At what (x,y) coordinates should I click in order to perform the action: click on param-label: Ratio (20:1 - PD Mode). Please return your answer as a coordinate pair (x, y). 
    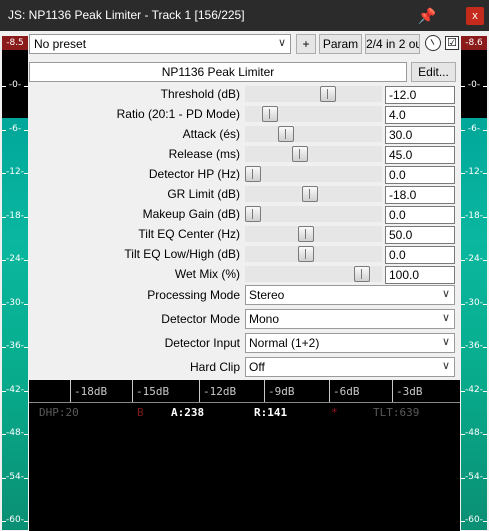
    Looking at the image, I should click on (178, 114).